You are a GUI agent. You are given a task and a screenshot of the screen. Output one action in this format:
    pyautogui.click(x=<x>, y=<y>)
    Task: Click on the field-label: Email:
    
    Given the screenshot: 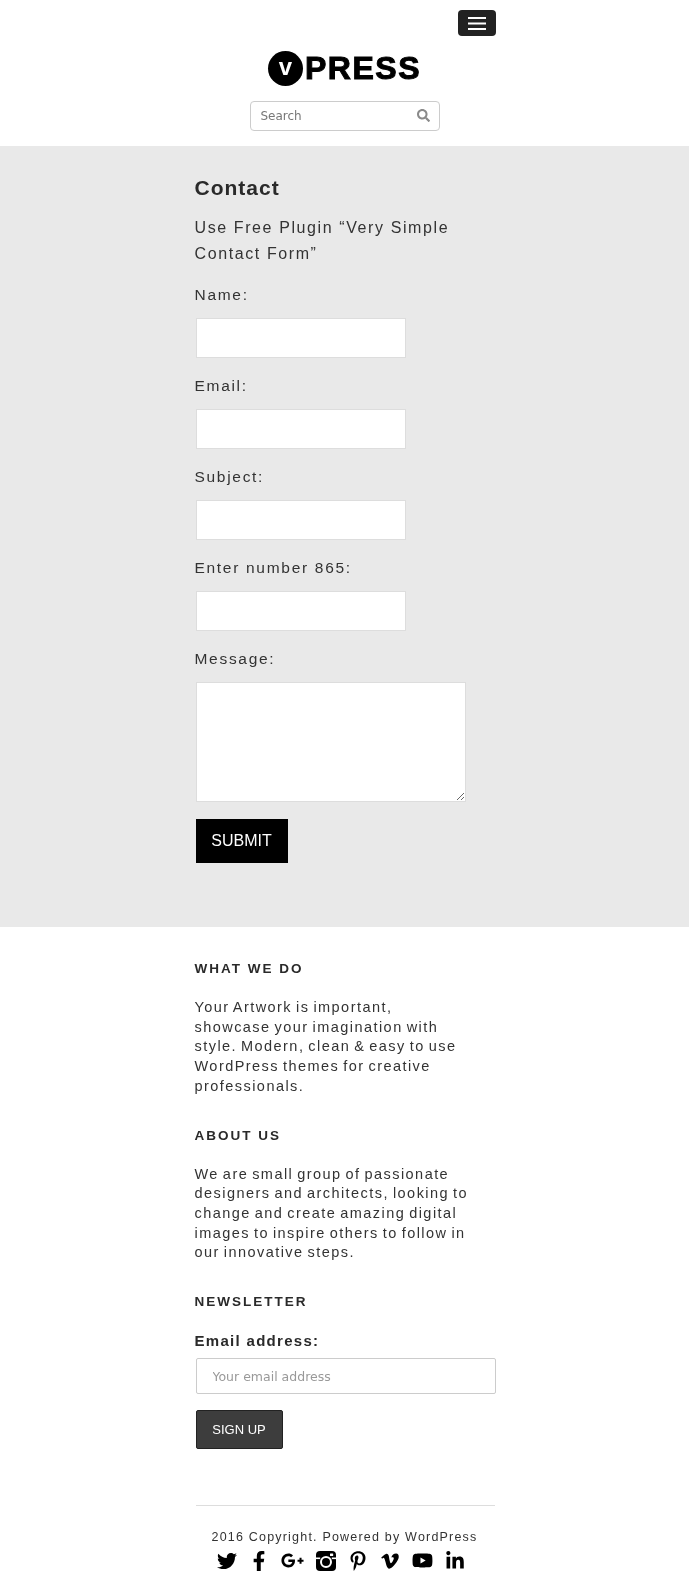 What is the action you would take?
    pyautogui.click(x=221, y=386)
    